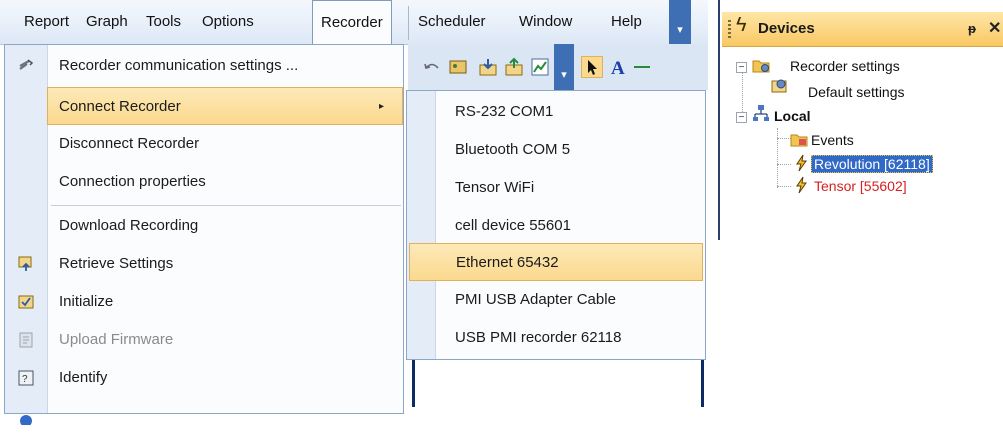 This screenshot has width=1003, height=435. What do you see at coordinates (514, 67) in the screenshot?
I see `export-icon` at bounding box center [514, 67].